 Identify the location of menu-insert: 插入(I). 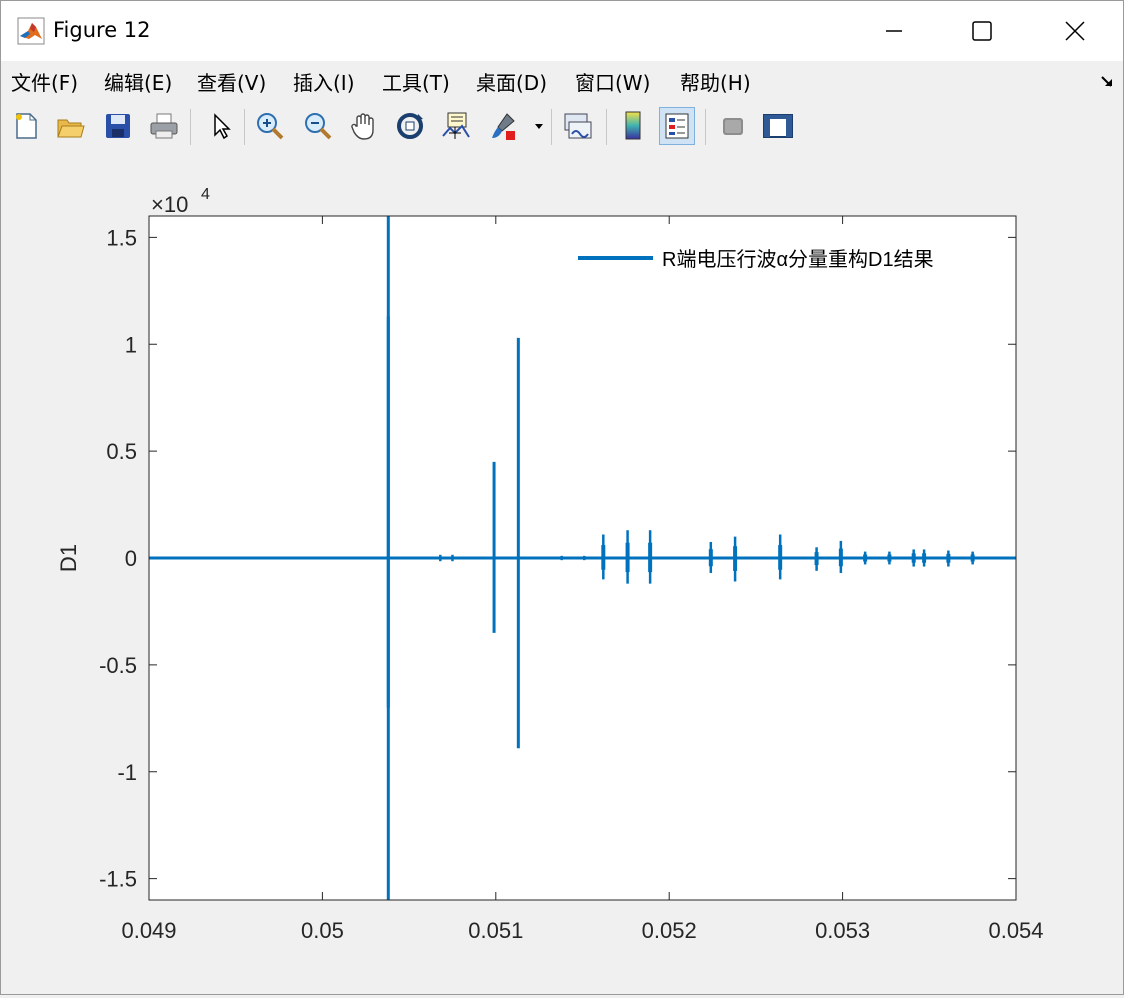
(324, 81).